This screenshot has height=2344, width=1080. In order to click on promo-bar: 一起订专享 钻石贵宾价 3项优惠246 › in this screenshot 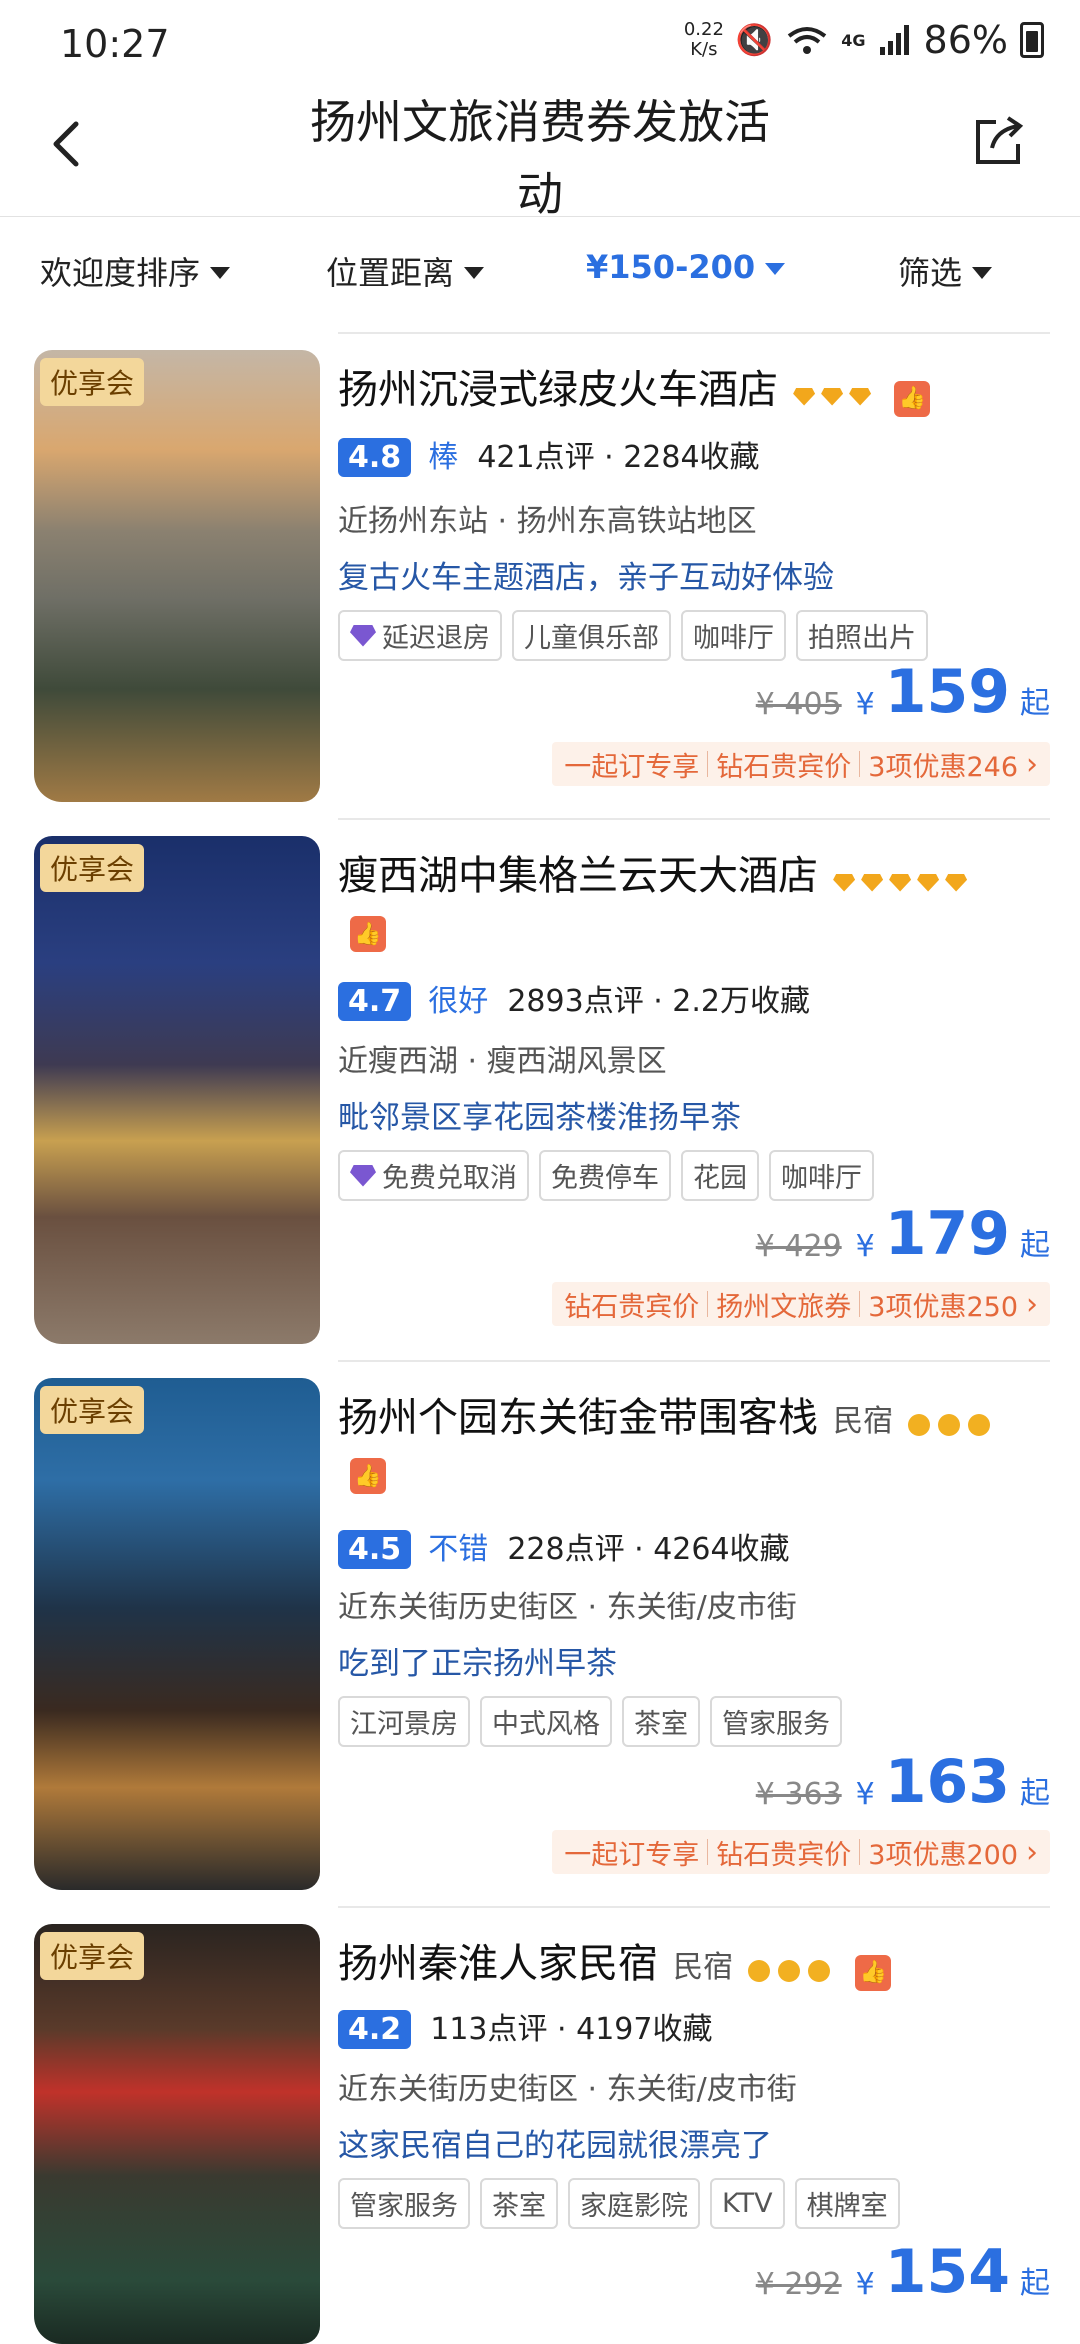, I will do `click(801, 764)`.